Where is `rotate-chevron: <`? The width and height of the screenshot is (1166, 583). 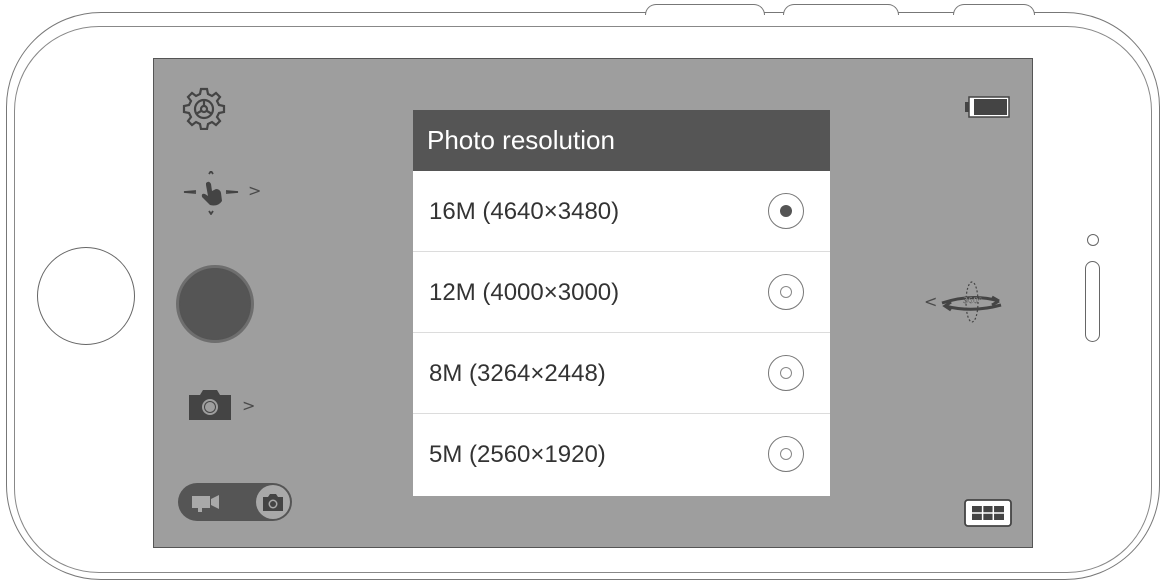 rotate-chevron: < is located at coordinates (930, 302).